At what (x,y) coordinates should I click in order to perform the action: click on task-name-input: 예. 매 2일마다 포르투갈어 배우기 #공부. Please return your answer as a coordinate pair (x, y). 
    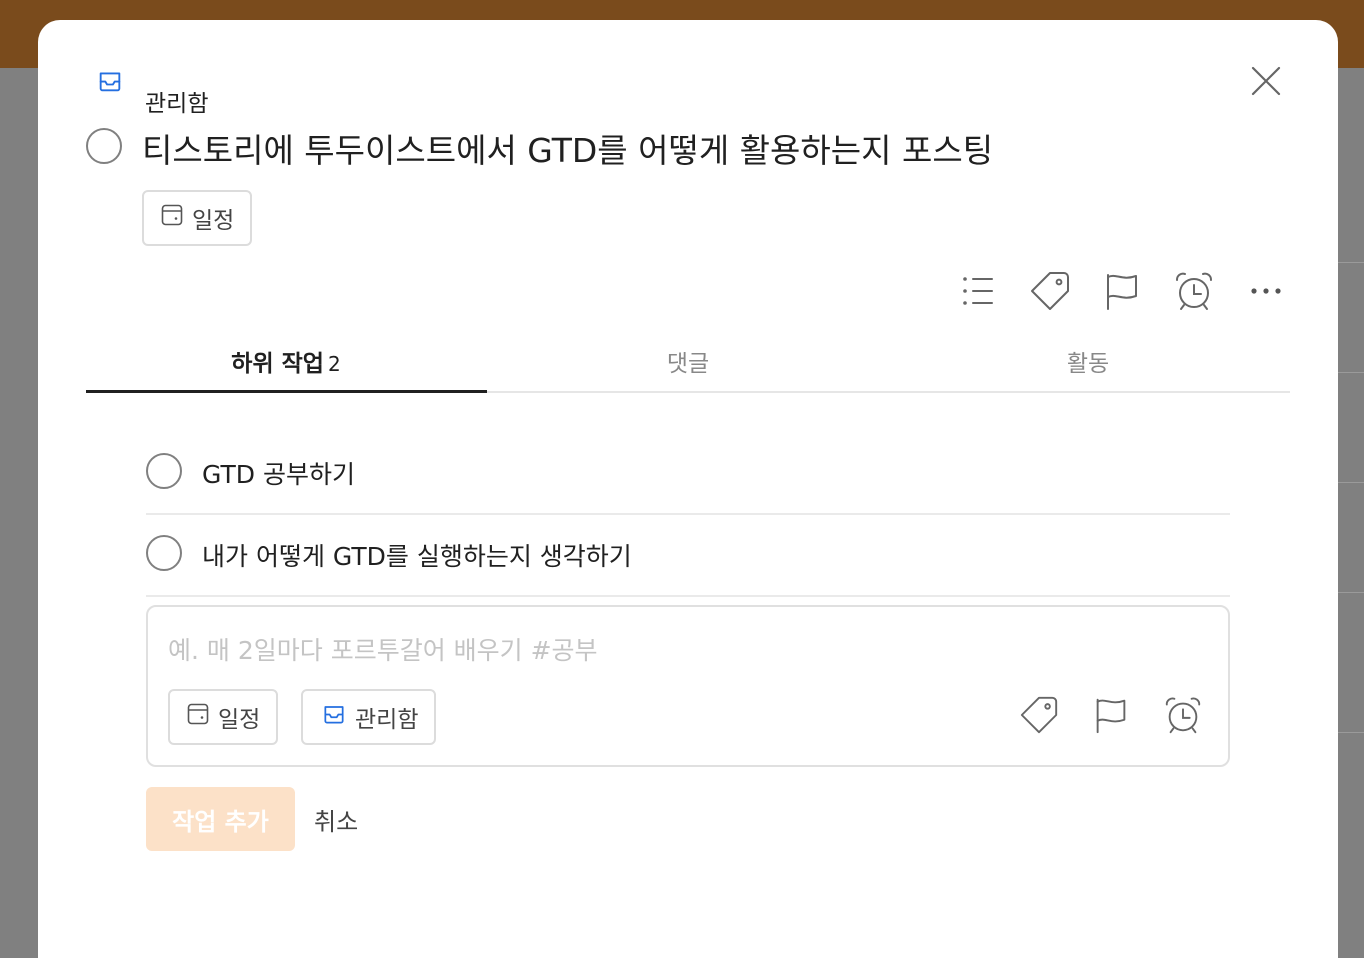
    Looking at the image, I should click on (383, 649).